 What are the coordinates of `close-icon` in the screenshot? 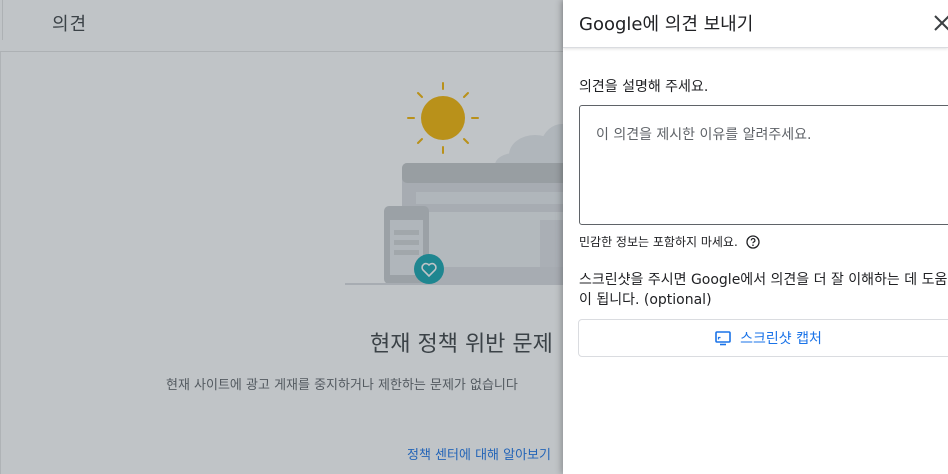 It's located at (938, 23).